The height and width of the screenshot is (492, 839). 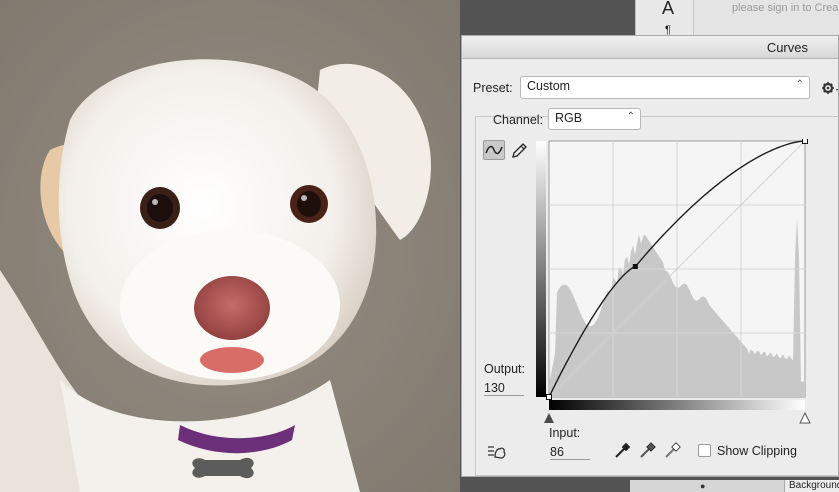 I want to click on dialog-title: Curves, so click(x=787, y=47).